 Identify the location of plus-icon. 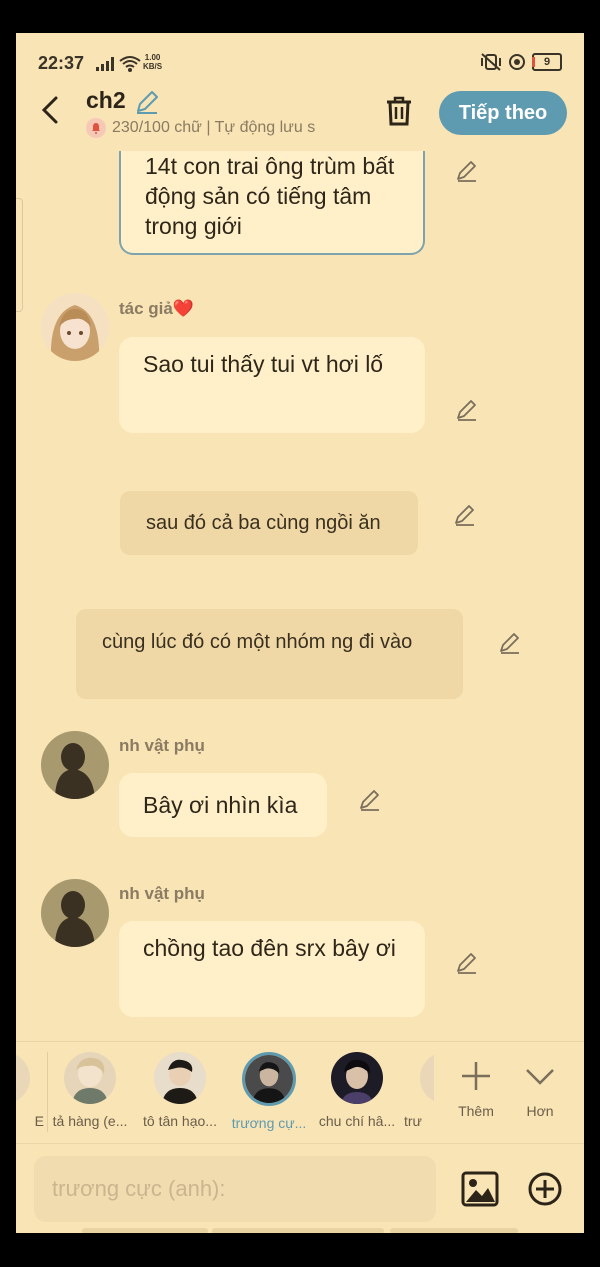
(476, 1076).